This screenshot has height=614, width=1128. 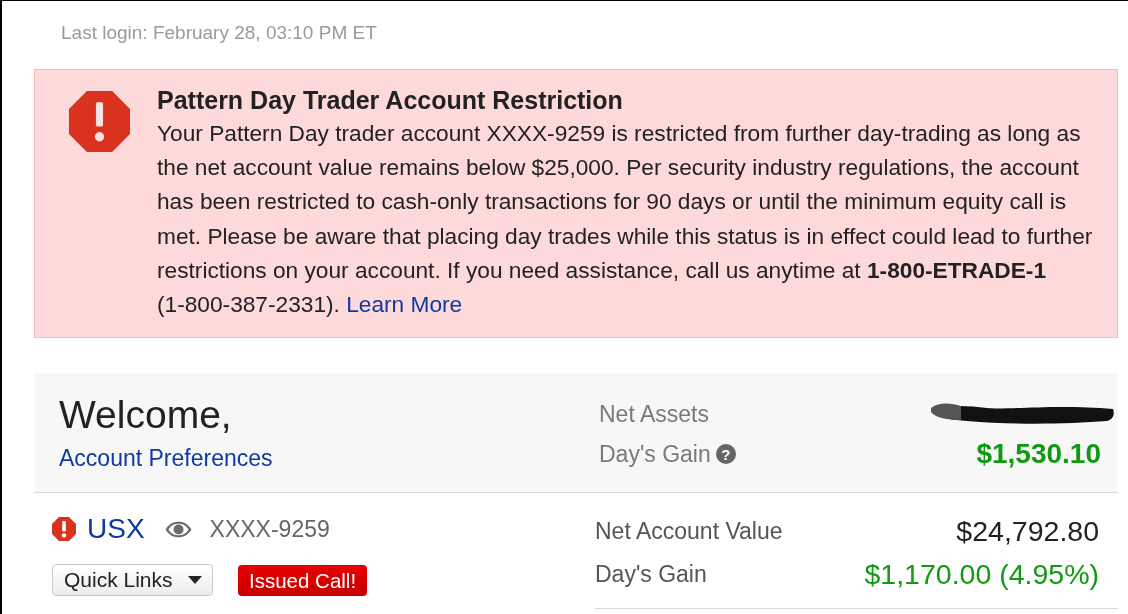 I want to click on days-gain-value: $1,530.10, so click(x=1038, y=454).